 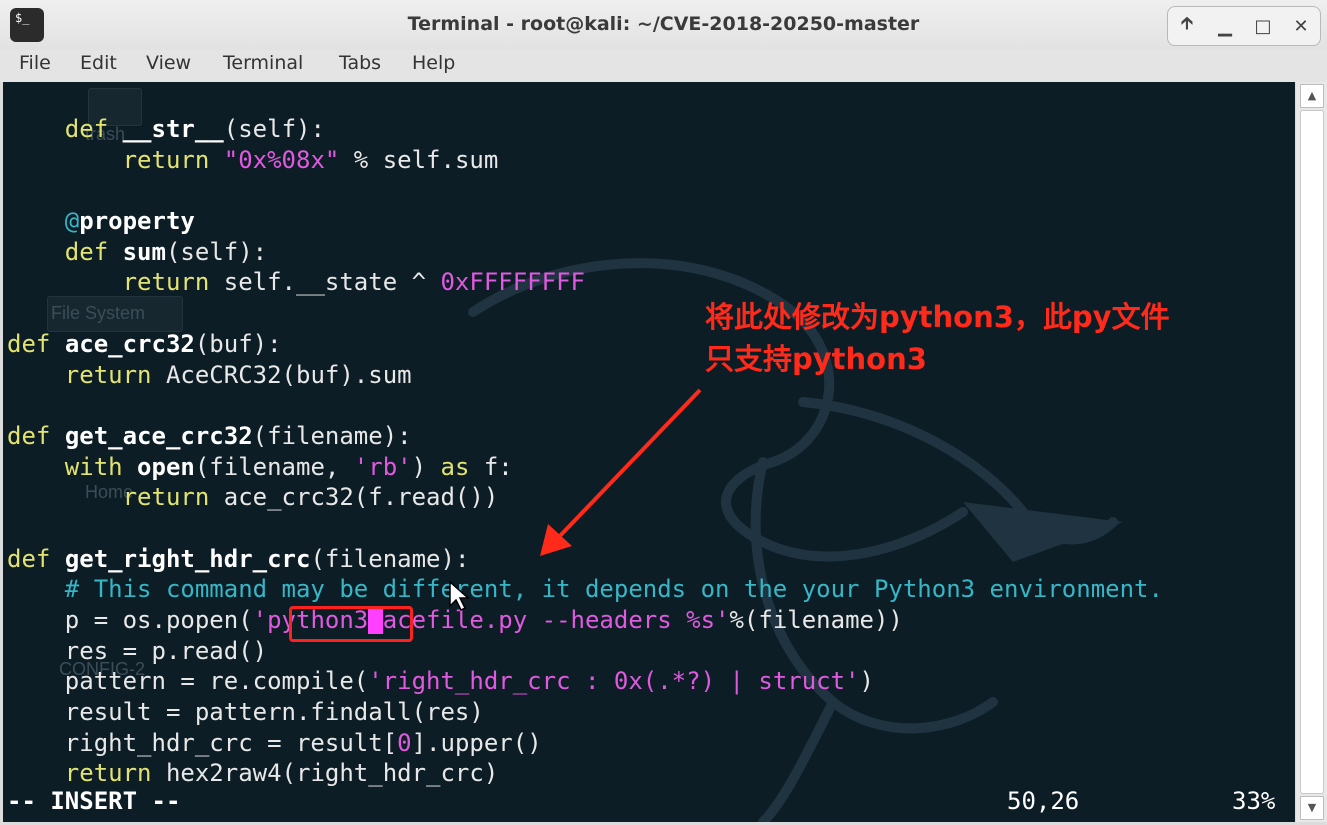 What do you see at coordinates (585, 129) in the screenshot?
I see `code-line: def __str__(self):` at bounding box center [585, 129].